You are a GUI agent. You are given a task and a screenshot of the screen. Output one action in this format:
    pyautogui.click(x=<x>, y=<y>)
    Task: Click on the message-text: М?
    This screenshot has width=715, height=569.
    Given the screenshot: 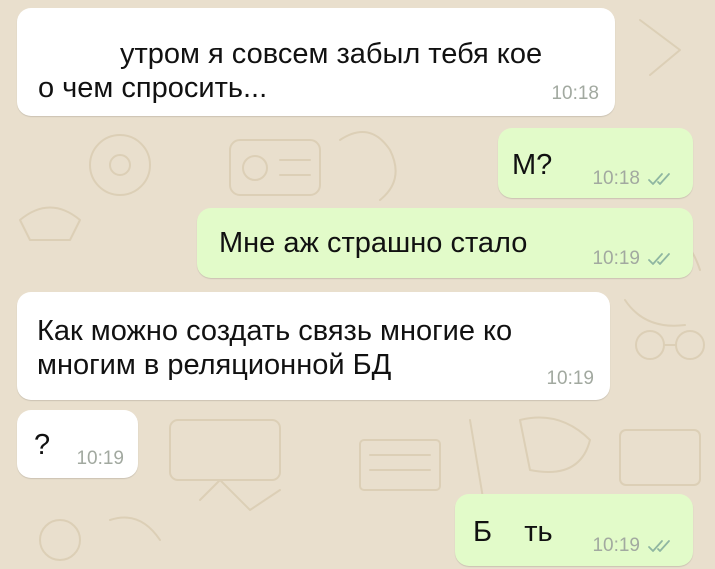 What is the action you would take?
    pyautogui.click(x=532, y=165)
    